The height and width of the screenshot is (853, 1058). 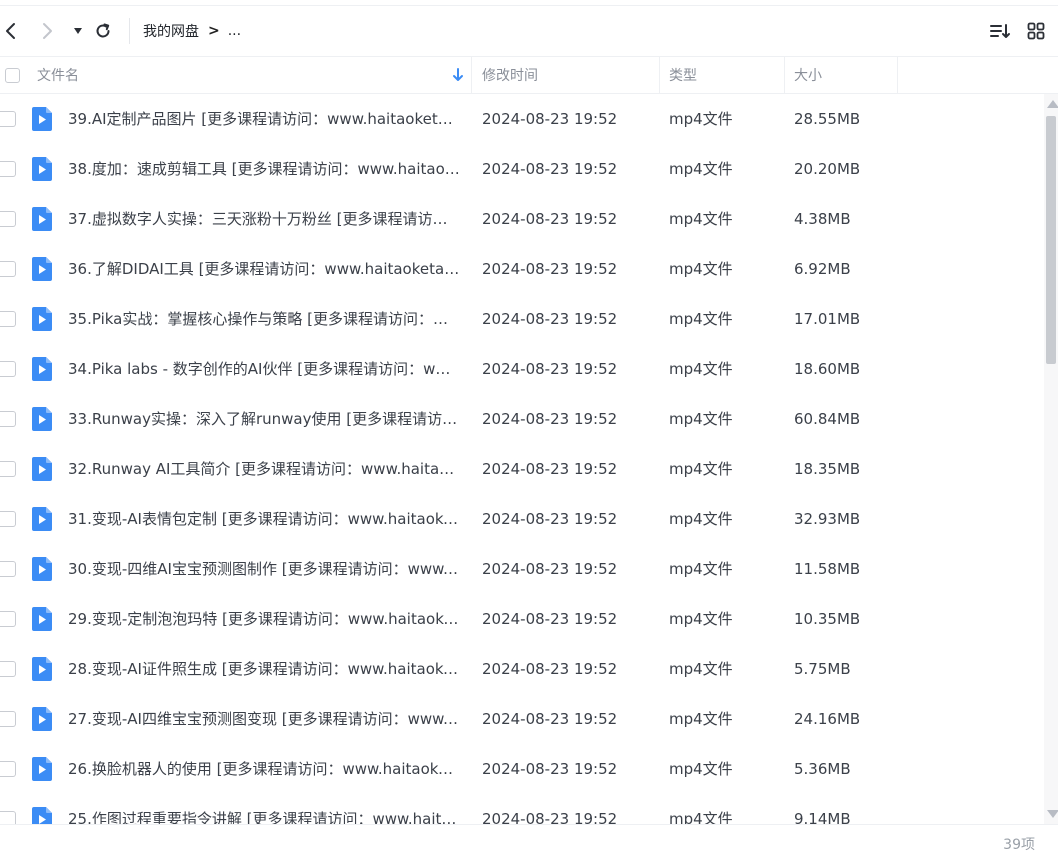 I want to click on scrollbar-thumb, so click(x=1051, y=240).